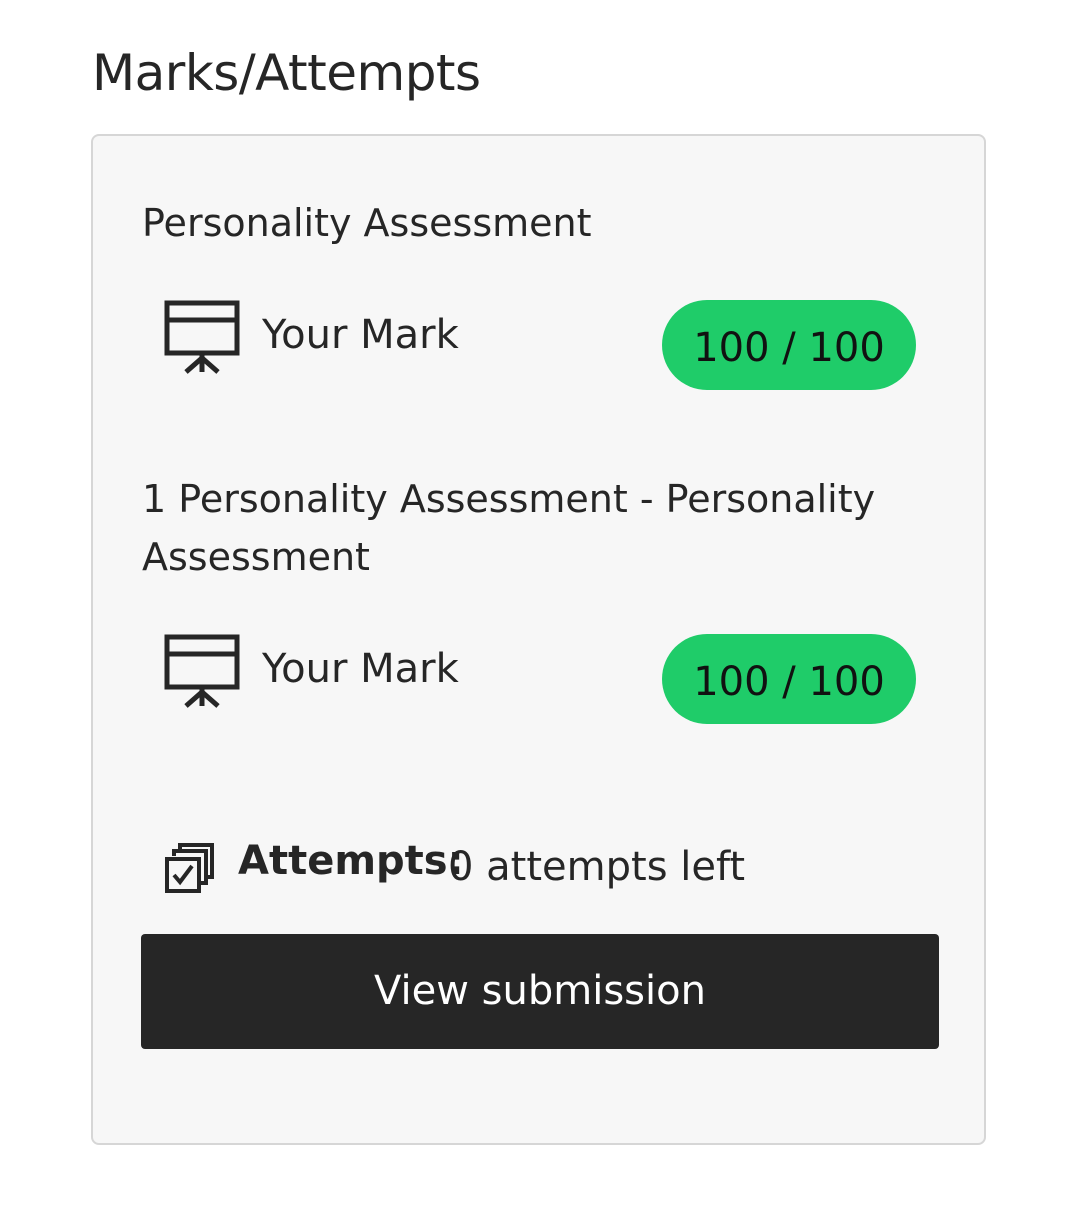 This screenshot has width=1080, height=1206. What do you see at coordinates (540, 991) in the screenshot?
I see `view-submission-button: View submission` at bounding box center [540, 991].